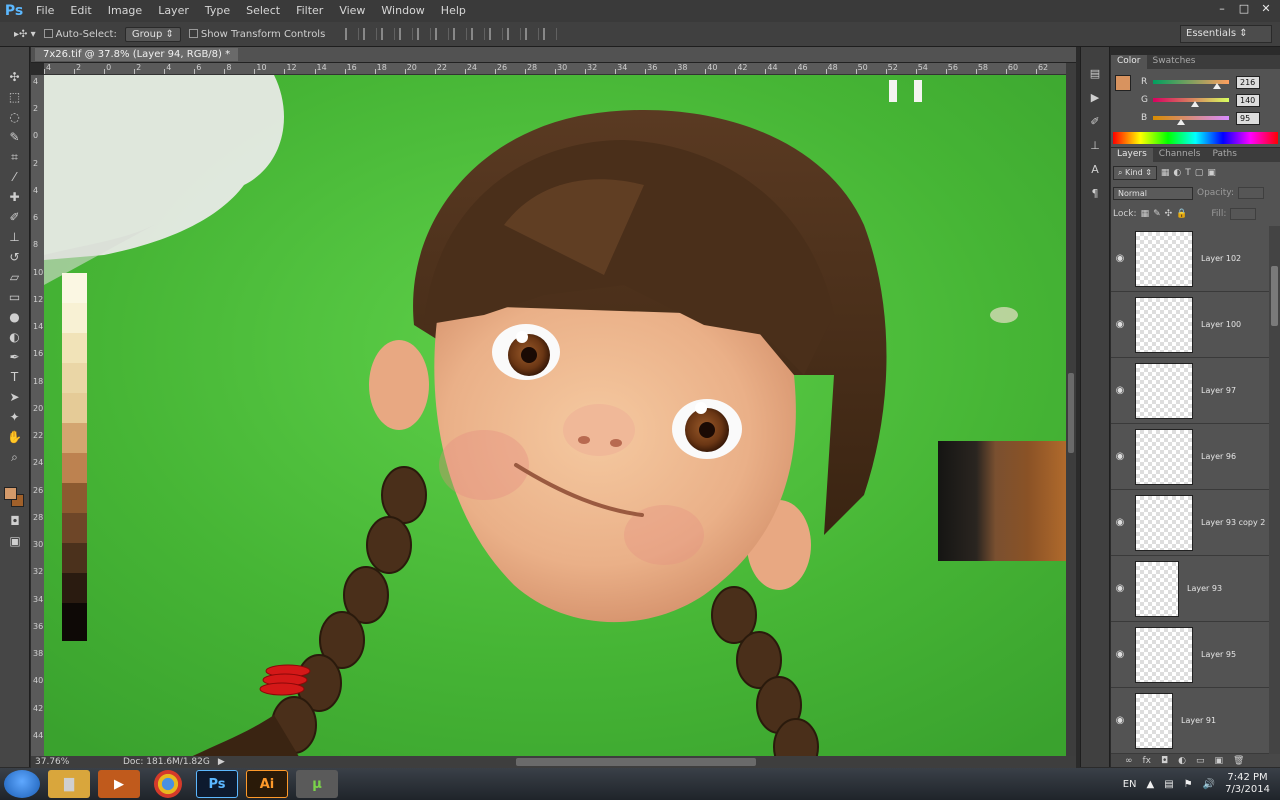 The height and width of the screenshot is (800, 1280). What do you see at coordinates (15, 217) in the screenshot?
I see `brush-tool-icon: ✐` at bounding box center [15, 217].